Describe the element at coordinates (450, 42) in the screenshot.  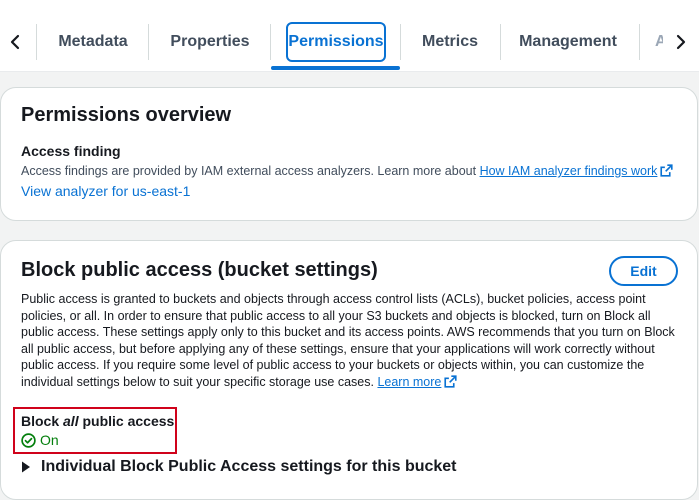
I see `tab-metrics: Metrics` at that location.